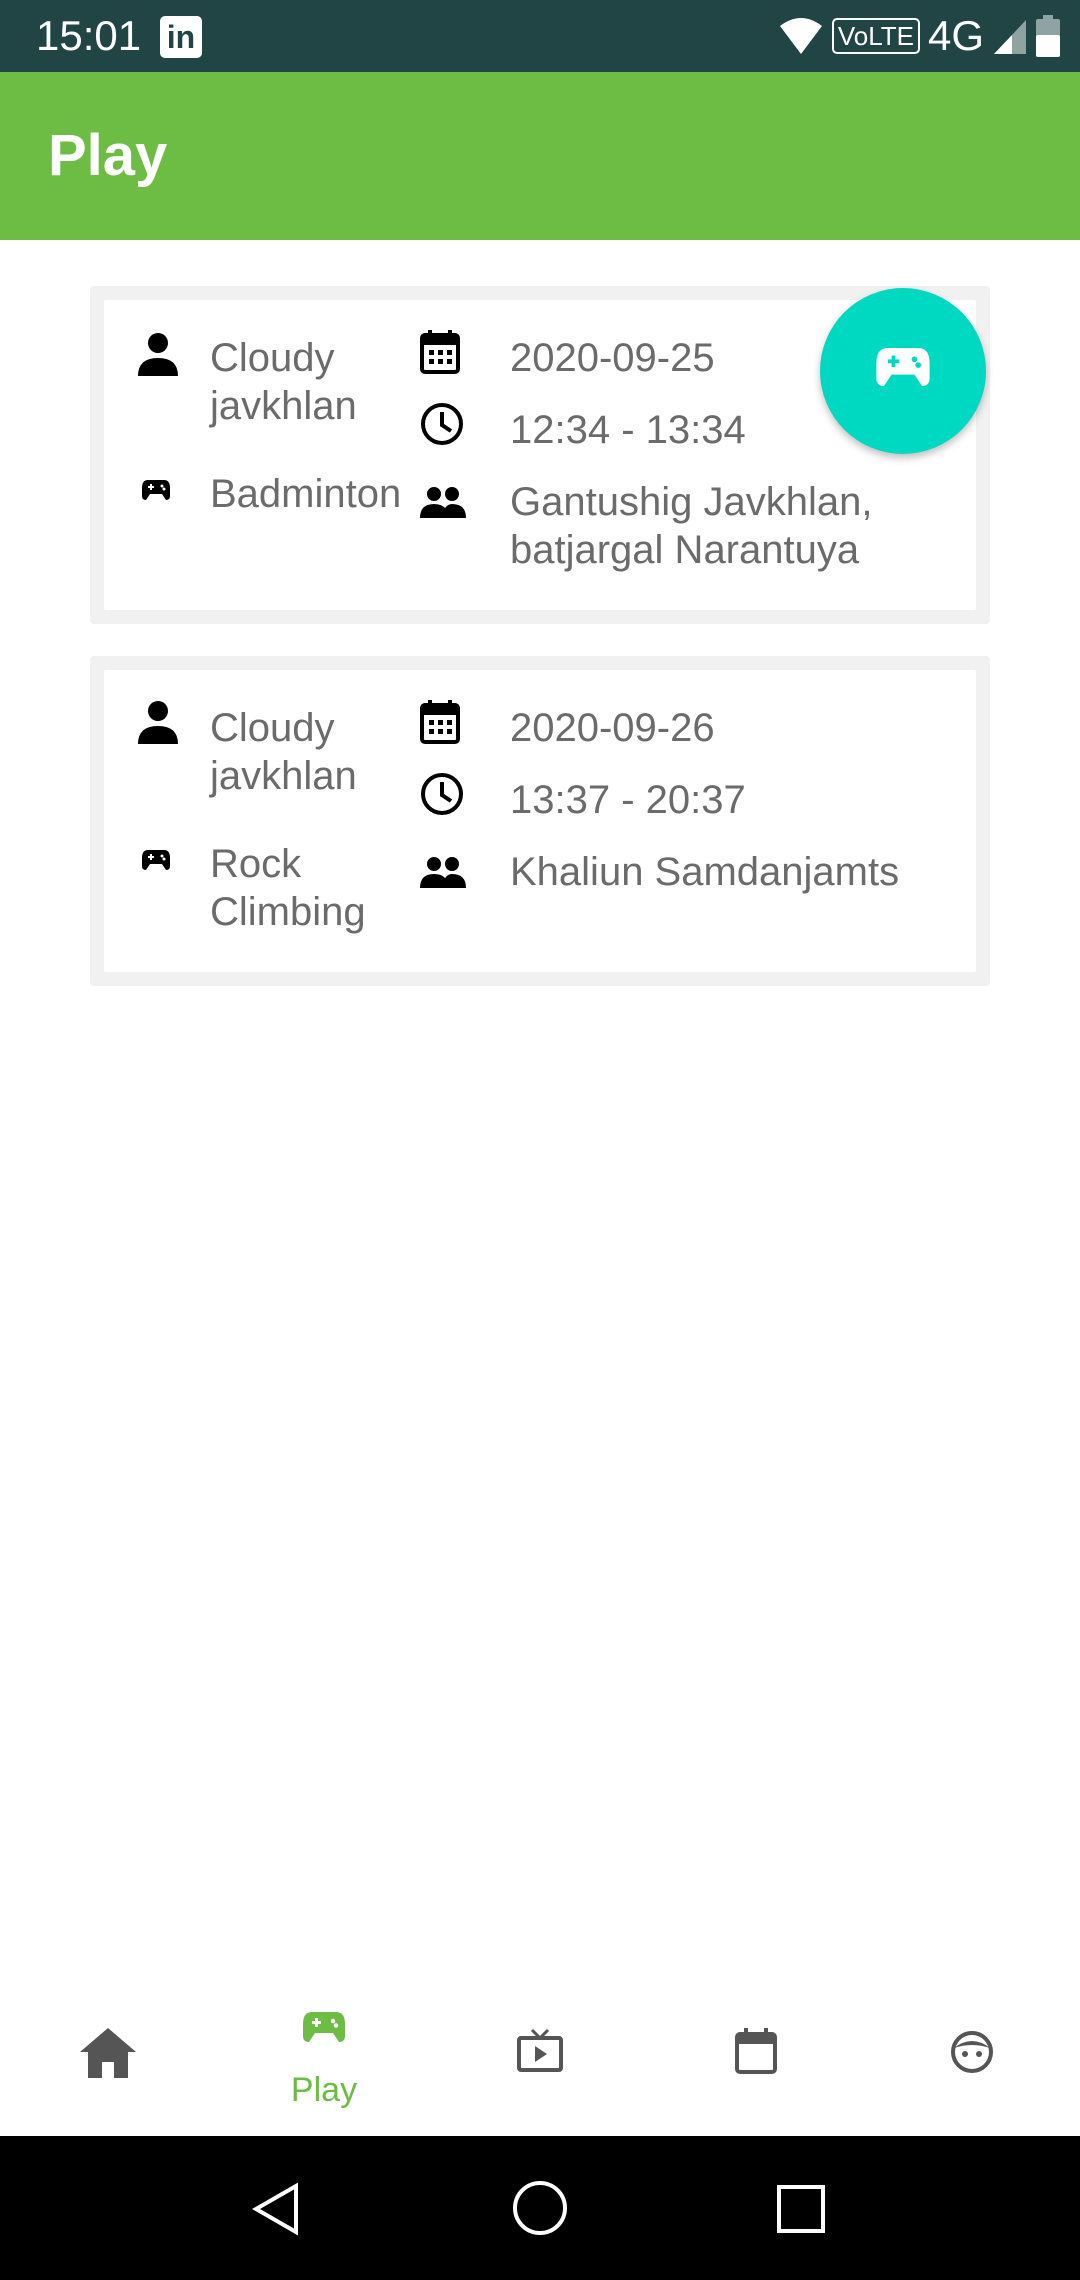  What do you see at coordinates (540, 2050) in the screenshot?
I see `tv-icon` at bounding box center [540, 2050].